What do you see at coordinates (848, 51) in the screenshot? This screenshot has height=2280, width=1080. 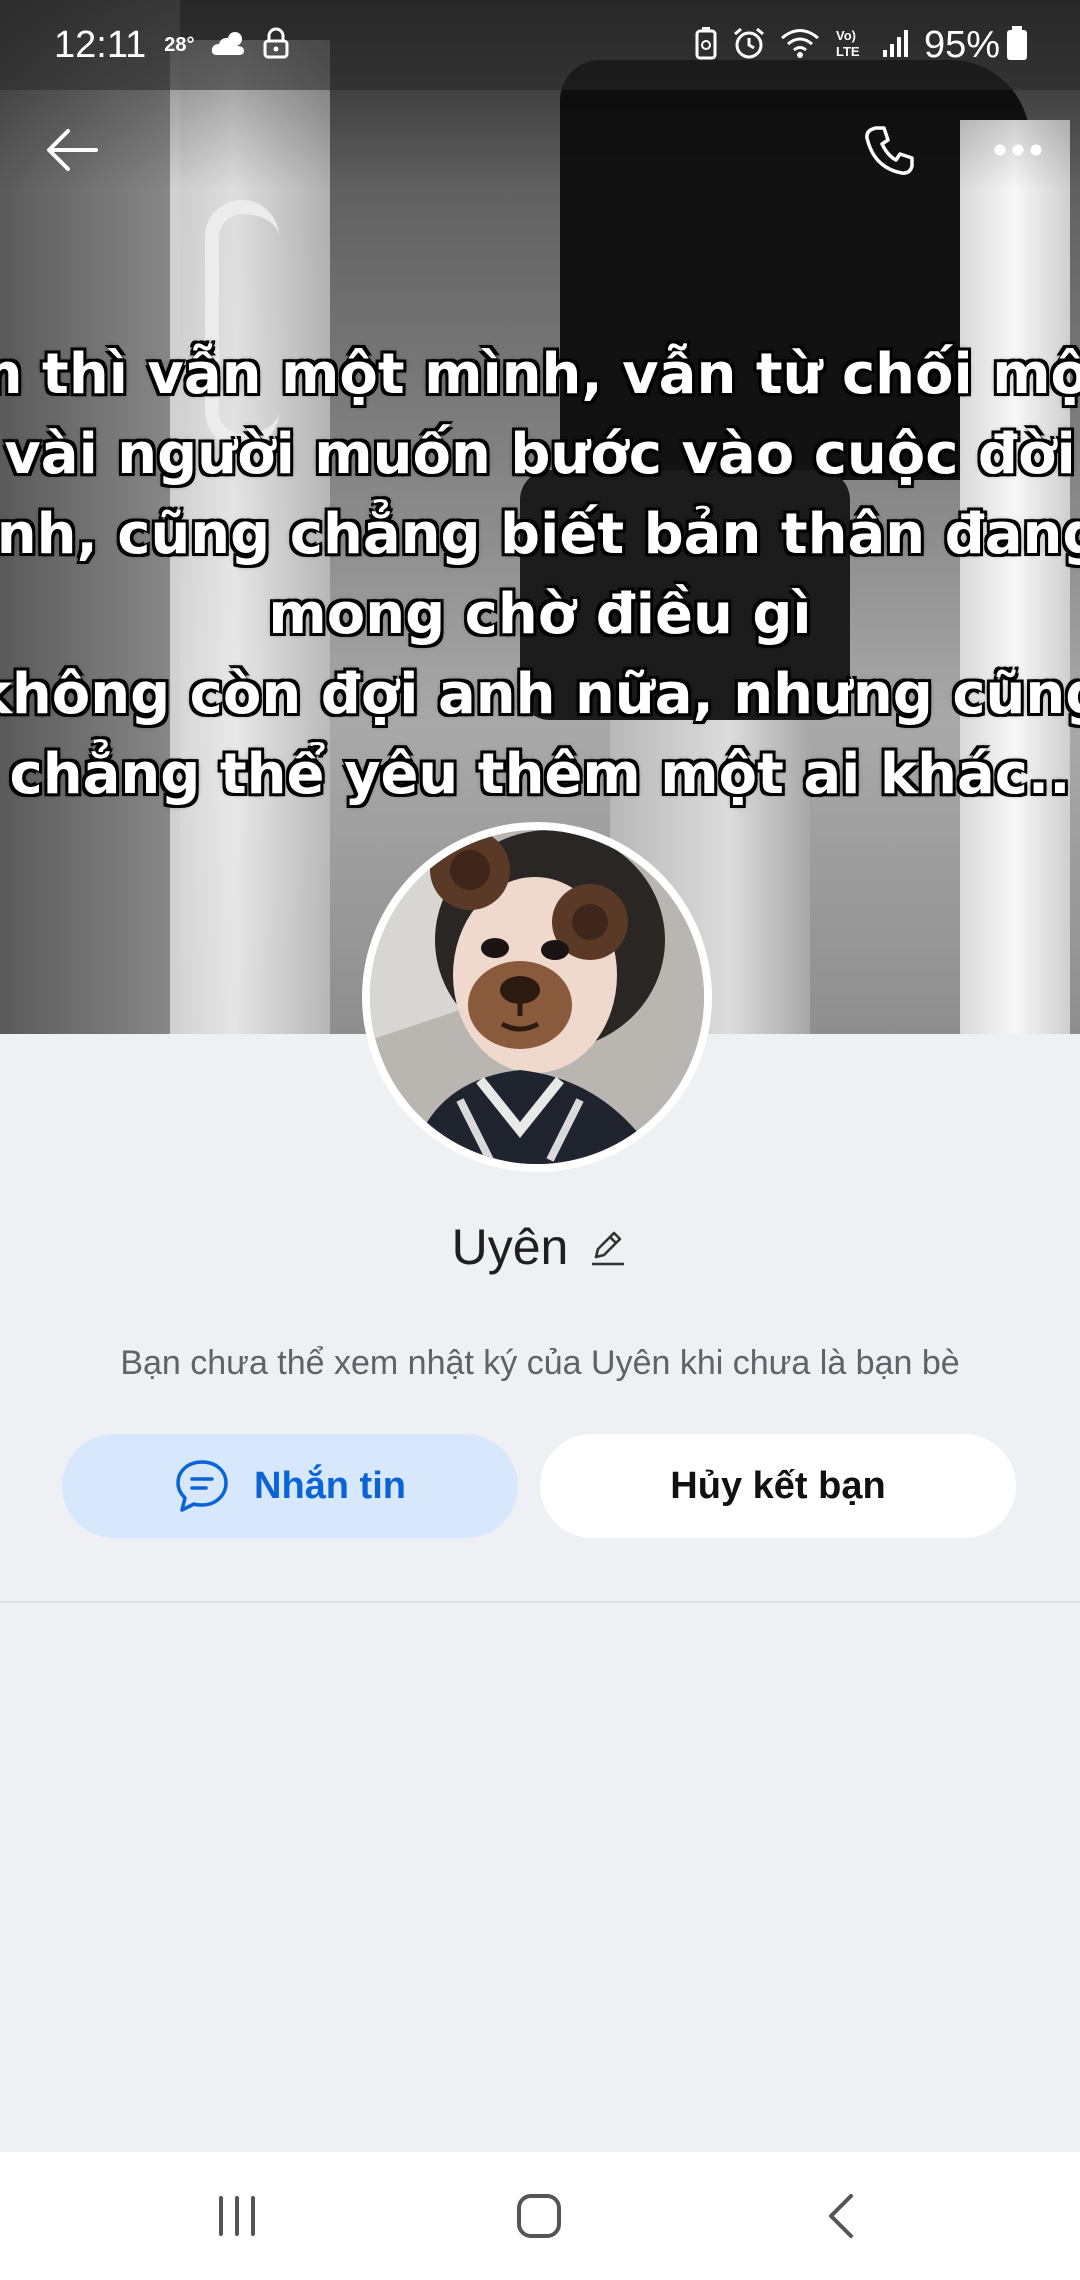 I see `svg-text: LTE` at bounding box center [848, 51].